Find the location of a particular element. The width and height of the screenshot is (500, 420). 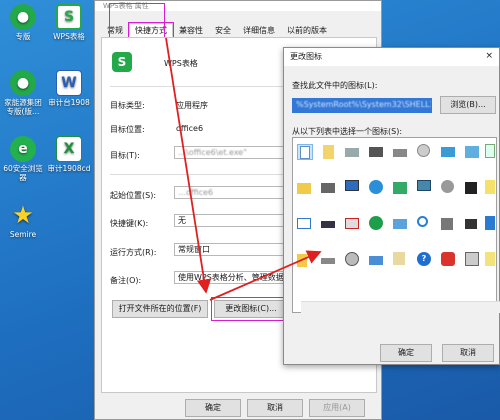

target-location-value: office6 is located at coordinates (190, 128).